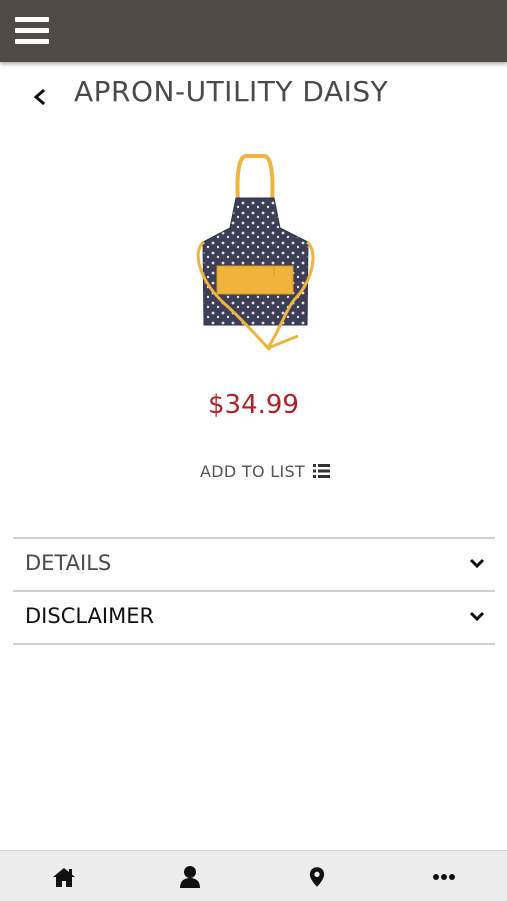  What do you see at coordinates (254, 563) in the screenshot?
I see `details-section-header: DETAILS` at bounding box center [254, 563].